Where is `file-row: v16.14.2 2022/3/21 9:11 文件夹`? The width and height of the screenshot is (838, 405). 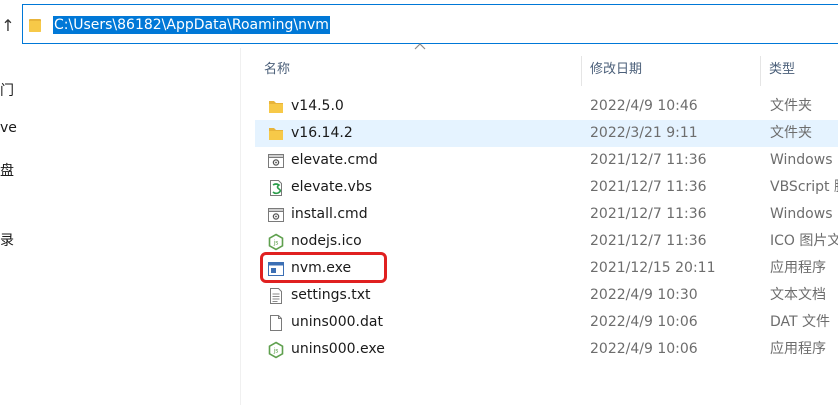 file-row: v16.14.2 2022/3/21 9:11 文件夹 is located at coordinates (546, 133).